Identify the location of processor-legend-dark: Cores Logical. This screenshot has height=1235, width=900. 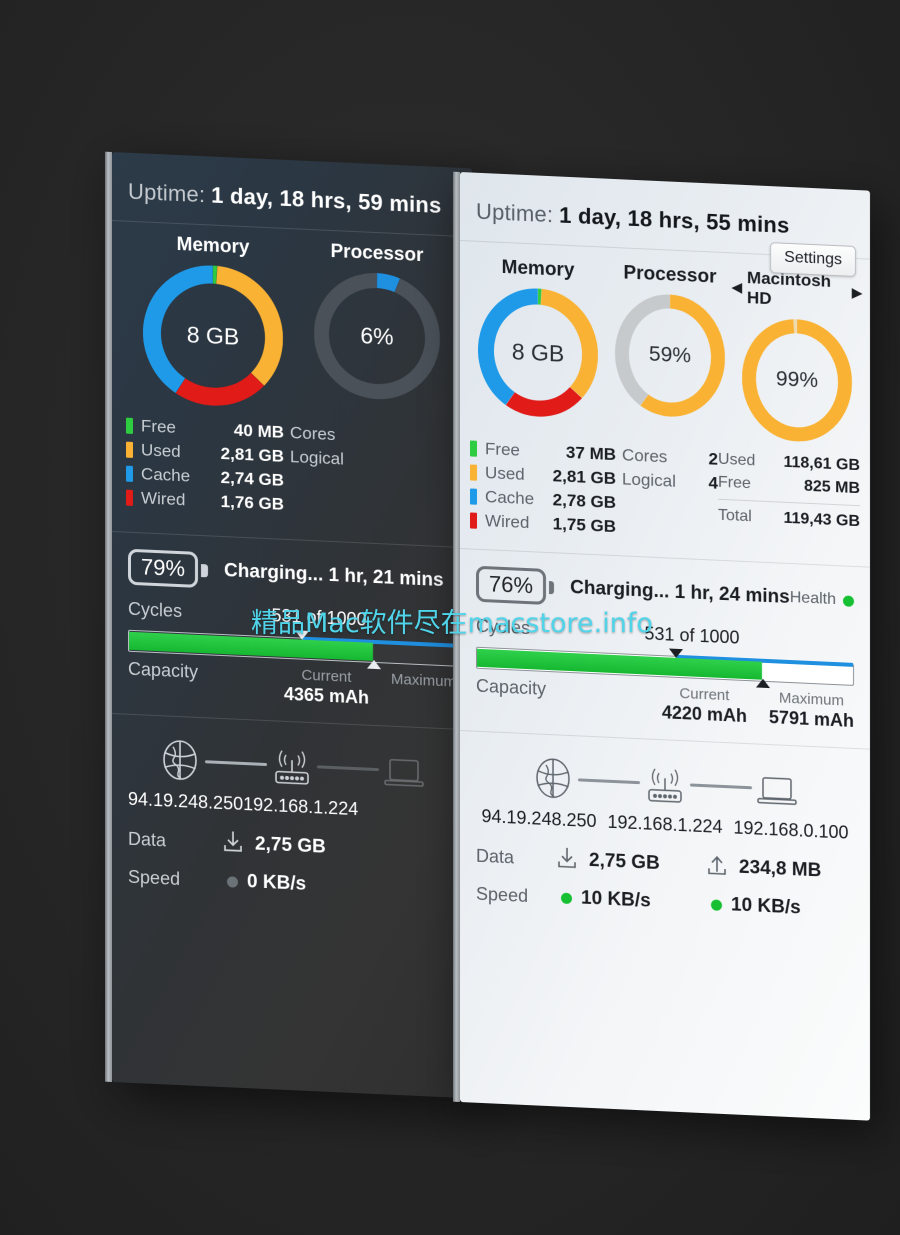
(339, 471).